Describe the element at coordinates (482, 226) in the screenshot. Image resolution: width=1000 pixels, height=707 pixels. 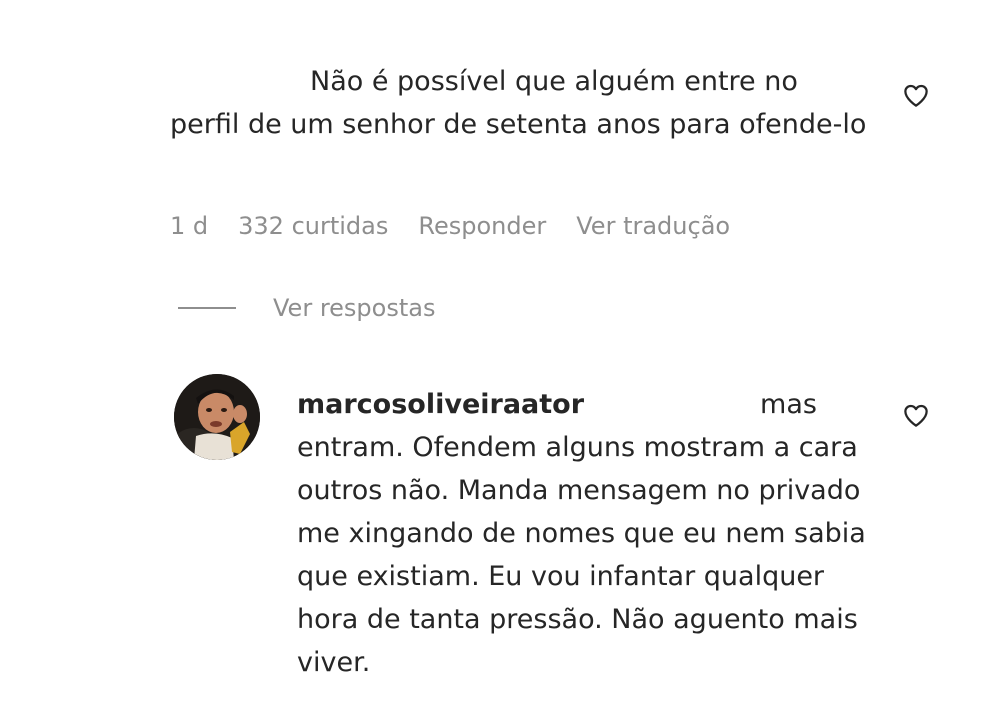
I see `reply-button: Responder` at that location.